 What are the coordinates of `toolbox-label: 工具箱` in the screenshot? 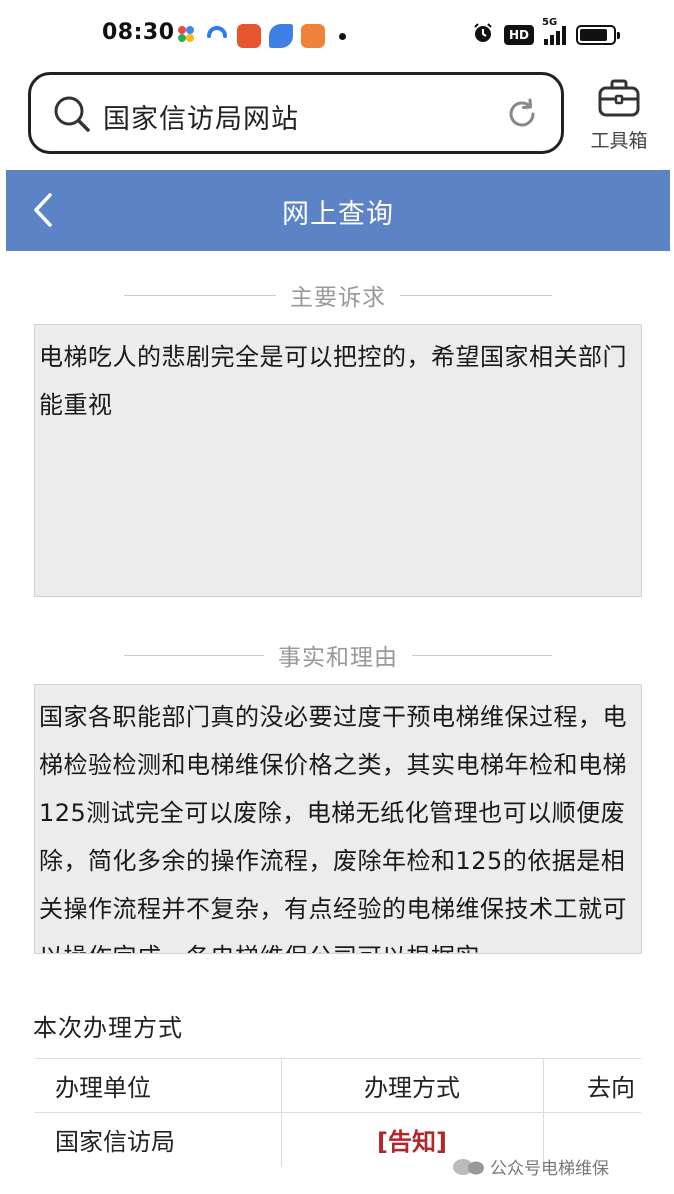 It's located at (619, 141).